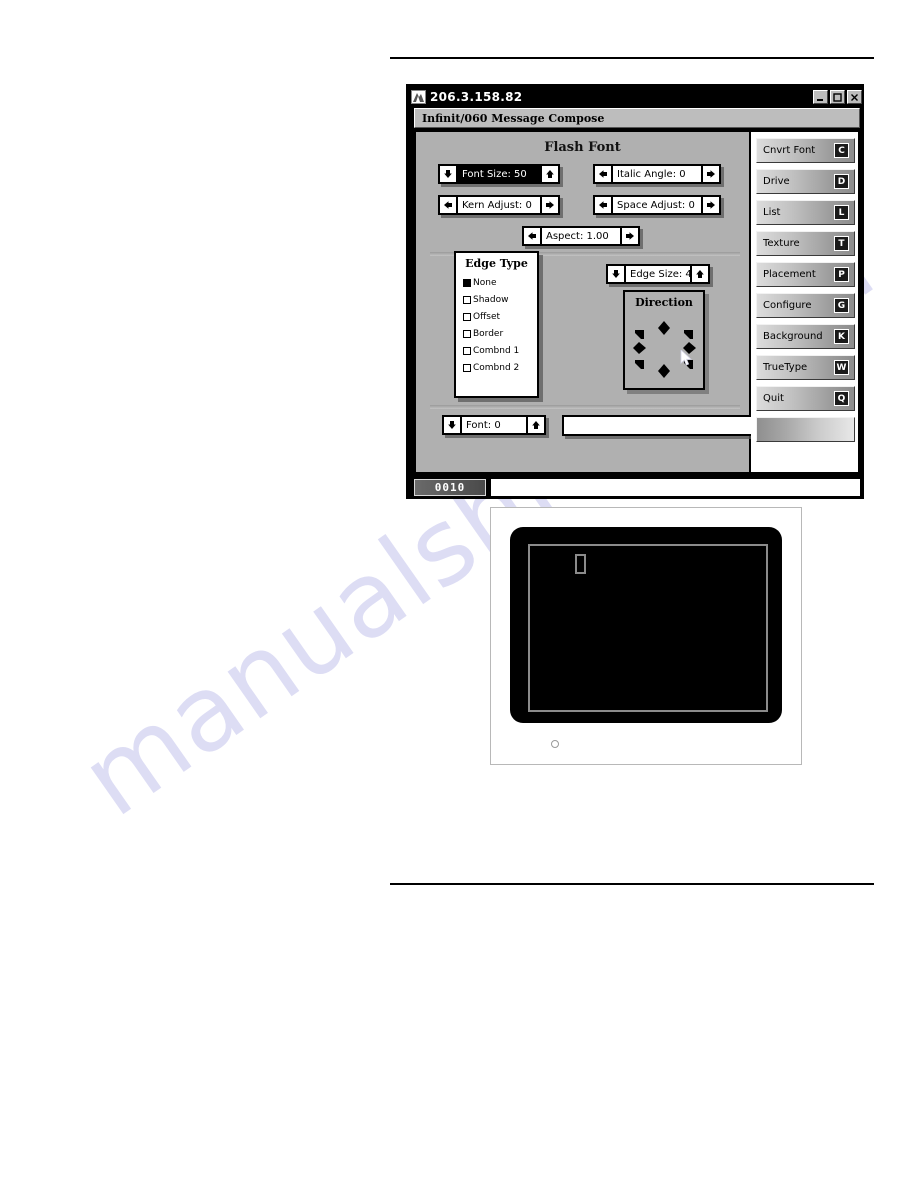 Image resolution: width=918 pixels, height=1188 pixels. Describe the element at coordinates (805, 181) in the screenshot. I see `sidebar-item-drive: Drive D` at that location.